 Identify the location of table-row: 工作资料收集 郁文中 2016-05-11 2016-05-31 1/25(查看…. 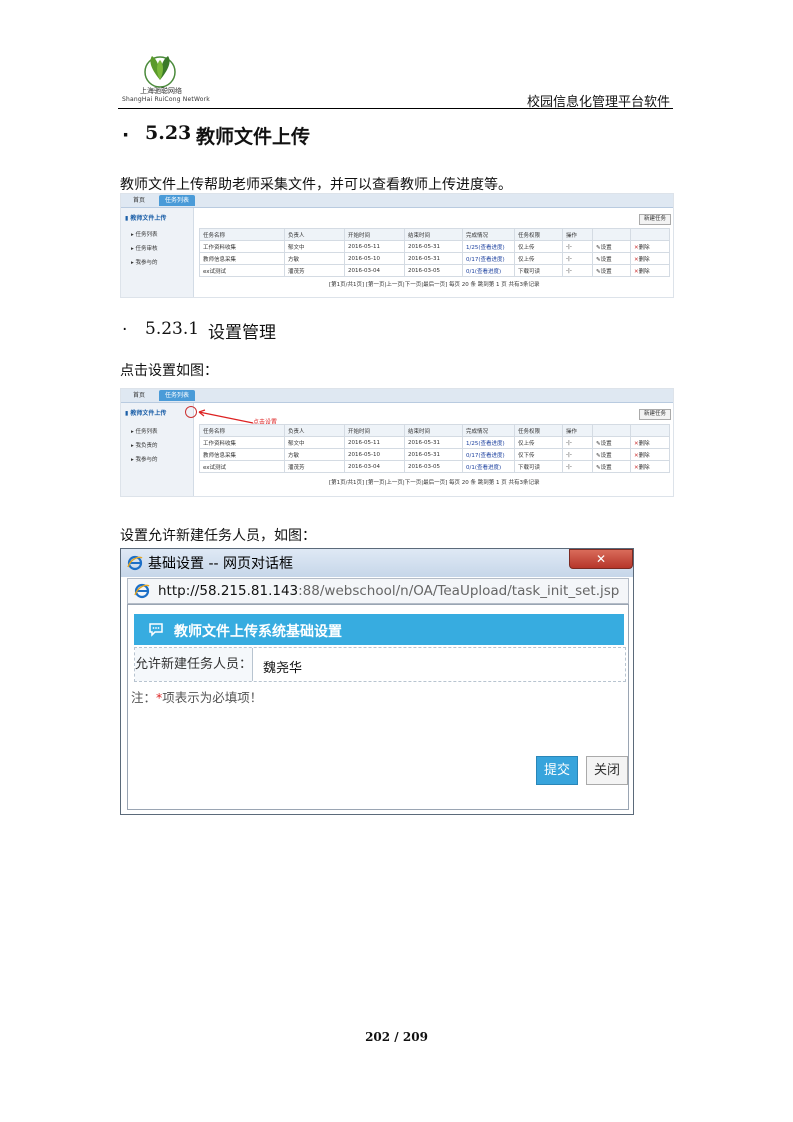
(434, 246).